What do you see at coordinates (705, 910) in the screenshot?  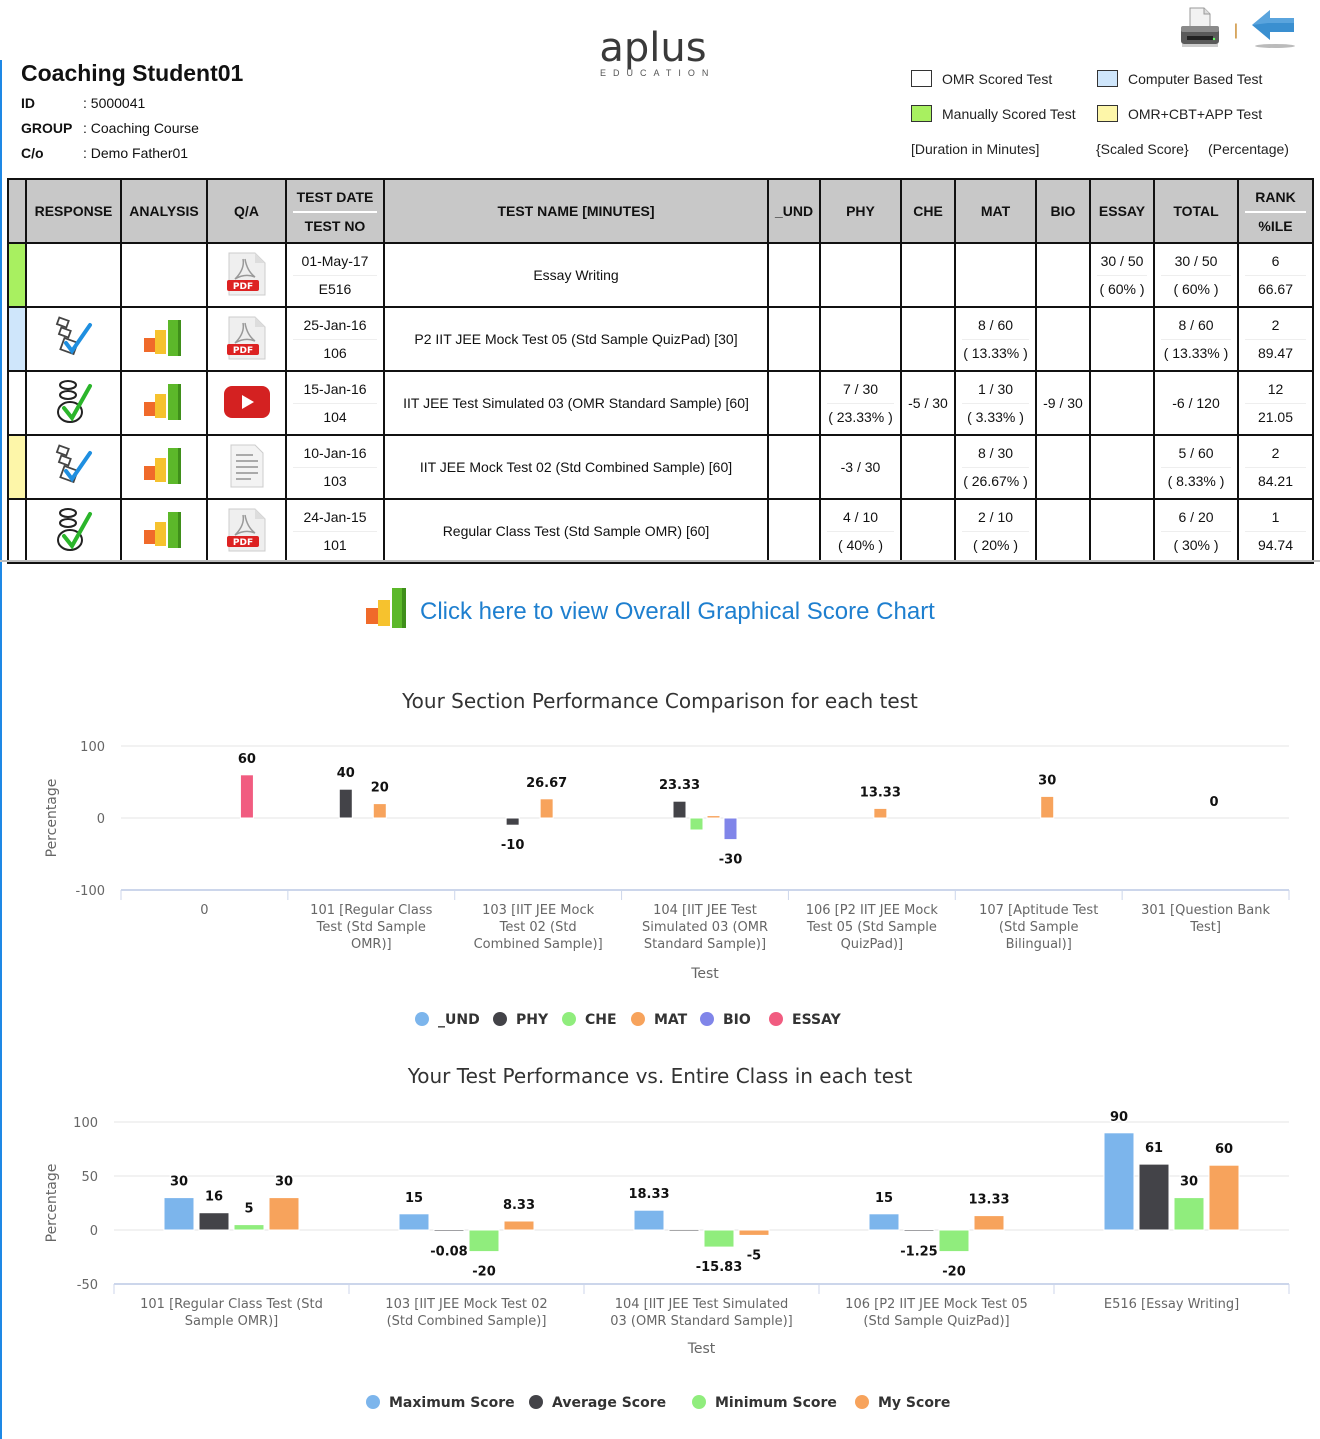 I see `x-tick-label: 104 [IIT JEE Test` at bounding box center [705, 910].